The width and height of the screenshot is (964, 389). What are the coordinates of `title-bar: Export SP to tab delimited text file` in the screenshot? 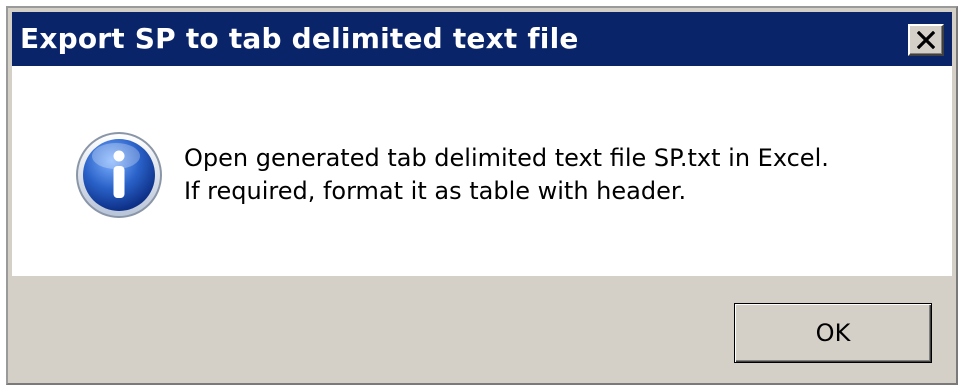 It's located at (482, 39).